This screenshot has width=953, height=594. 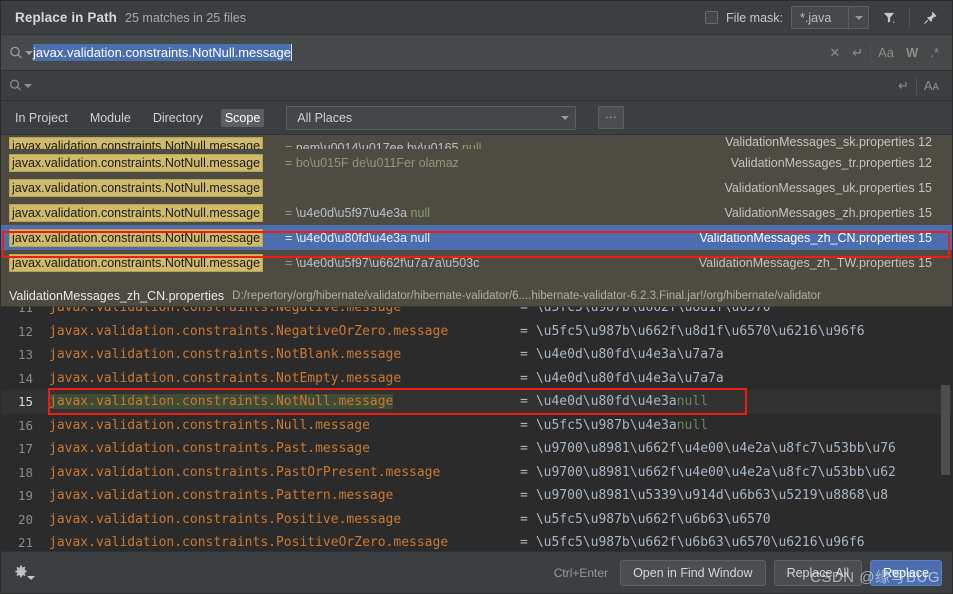 I want to click on search-options: ✕ ↵ Aa W .*, so click(x=884, y=52).